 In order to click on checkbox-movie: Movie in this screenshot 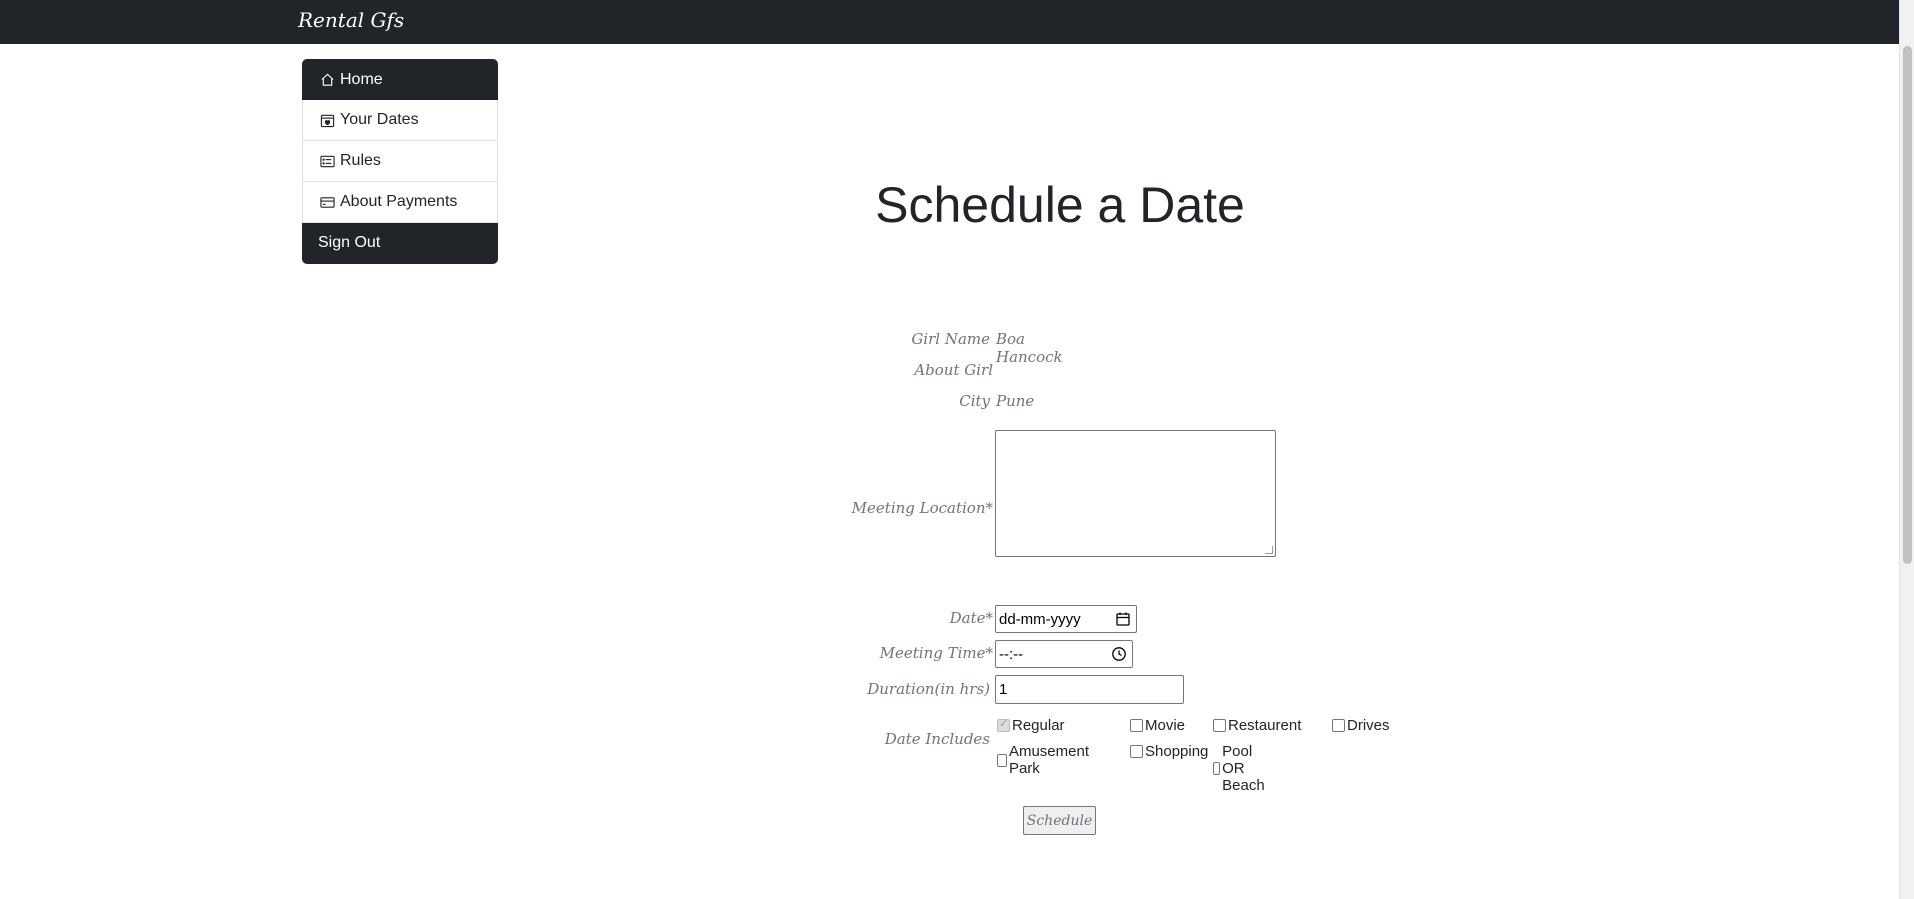, I will do `click(1157, 725)`.